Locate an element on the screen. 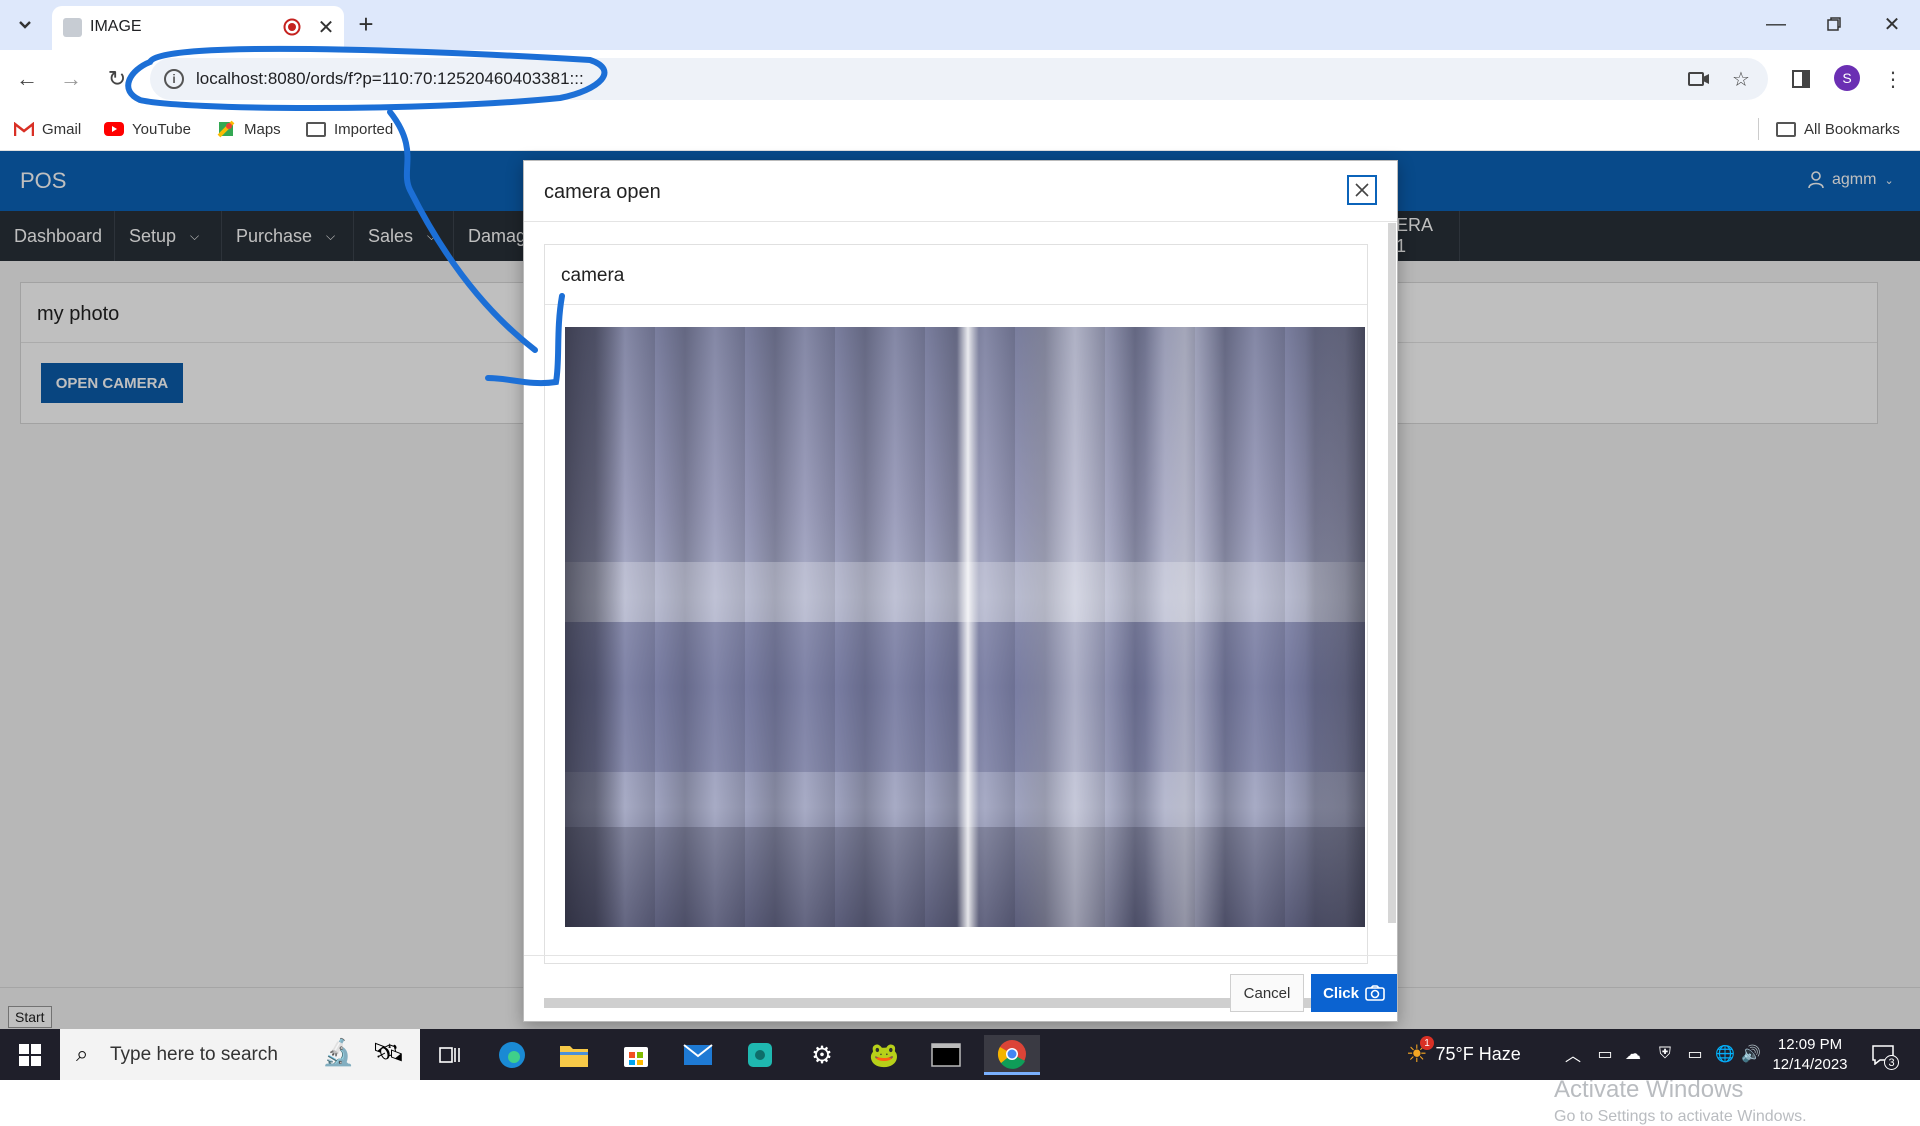 This screenshot has width=1920, height=1126. clock-time: 12:09 PM is located at coordinates (1810, 1044).